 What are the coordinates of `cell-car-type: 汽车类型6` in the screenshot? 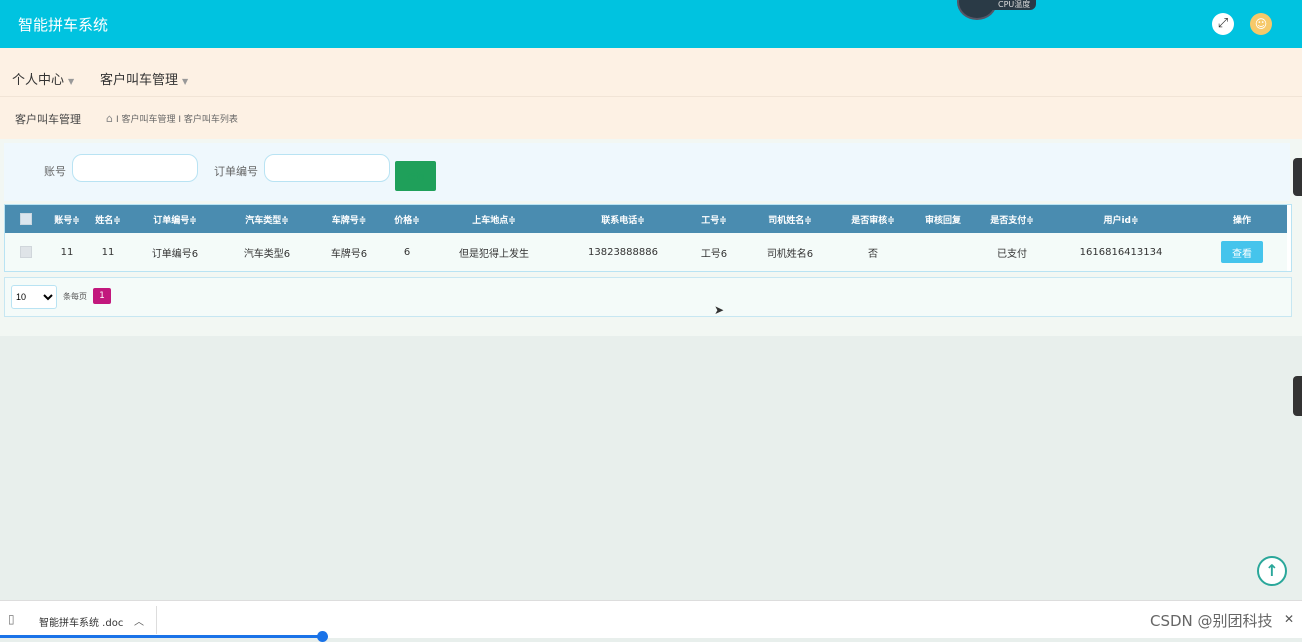 It's located at (267, 254).